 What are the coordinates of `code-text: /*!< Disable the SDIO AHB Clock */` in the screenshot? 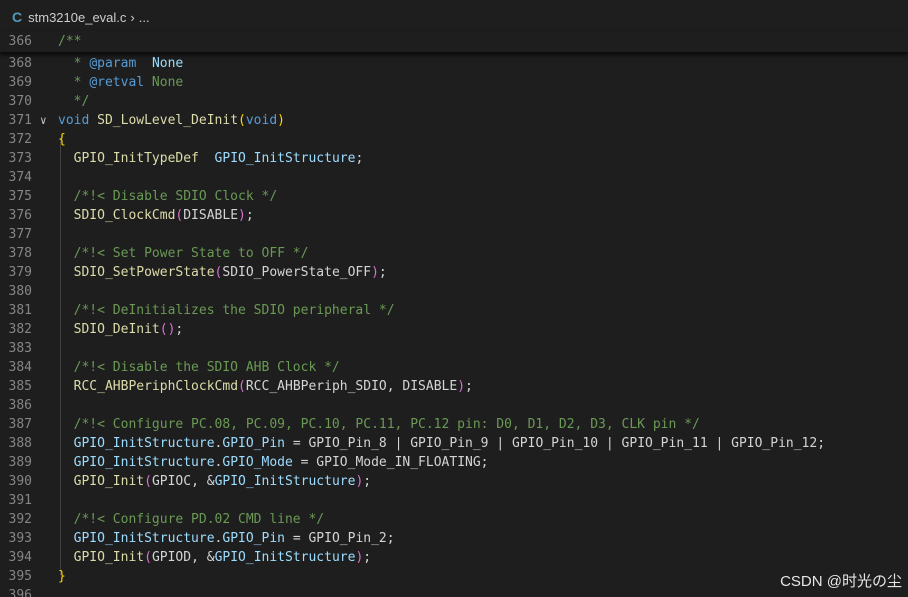 It's located at (199, 367).